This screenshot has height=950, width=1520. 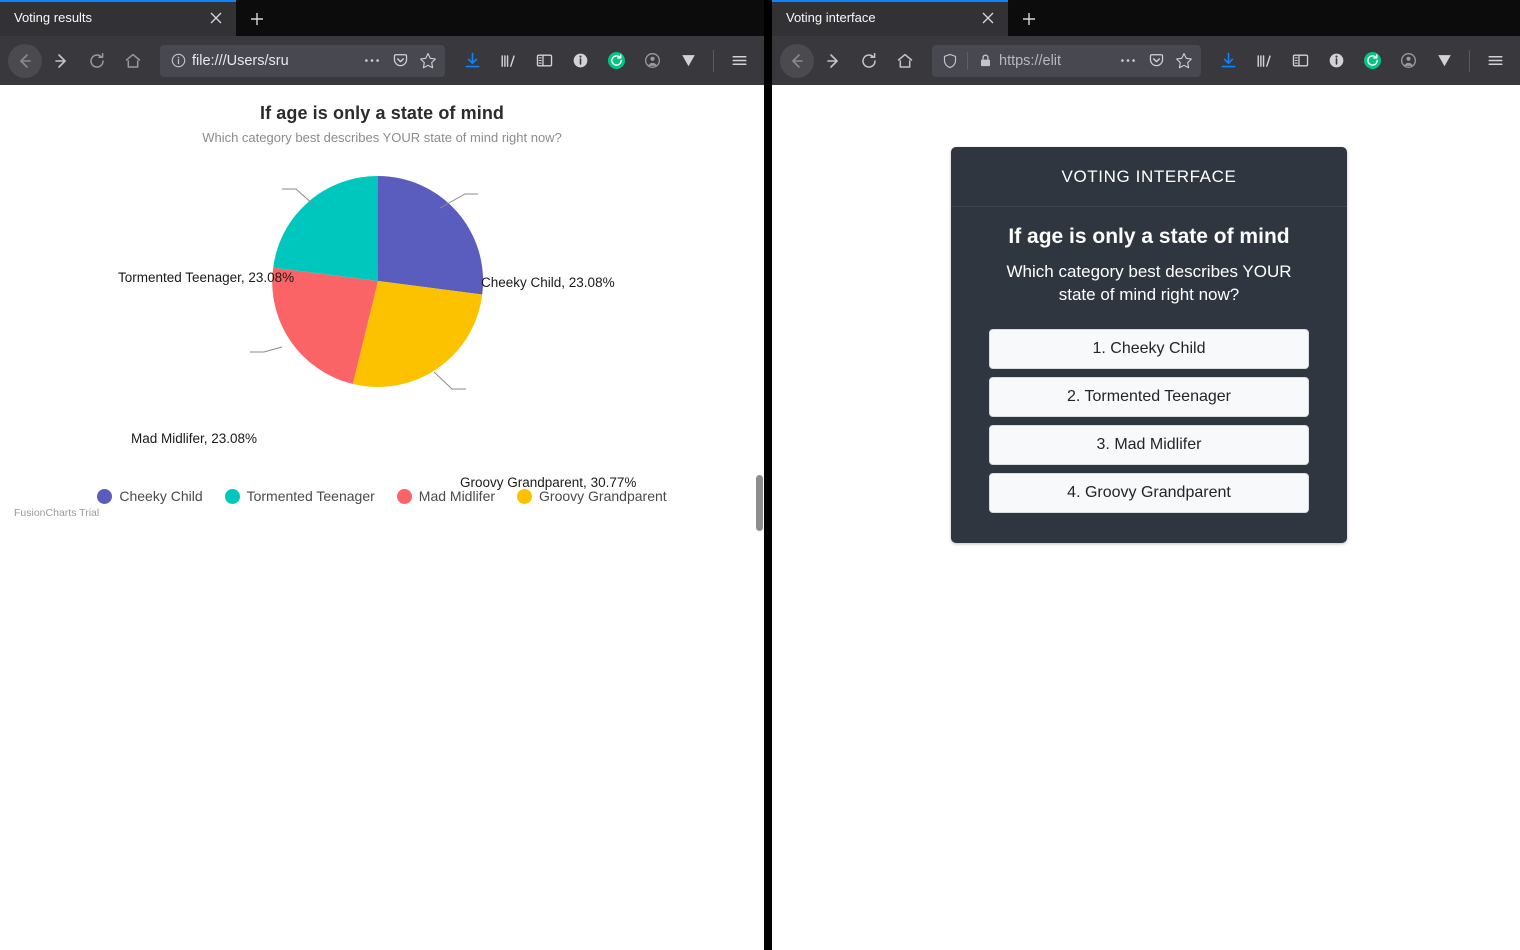 I want to click on vote-option-3: 3. Mad Midlifer, so click(x=1149, y=444).